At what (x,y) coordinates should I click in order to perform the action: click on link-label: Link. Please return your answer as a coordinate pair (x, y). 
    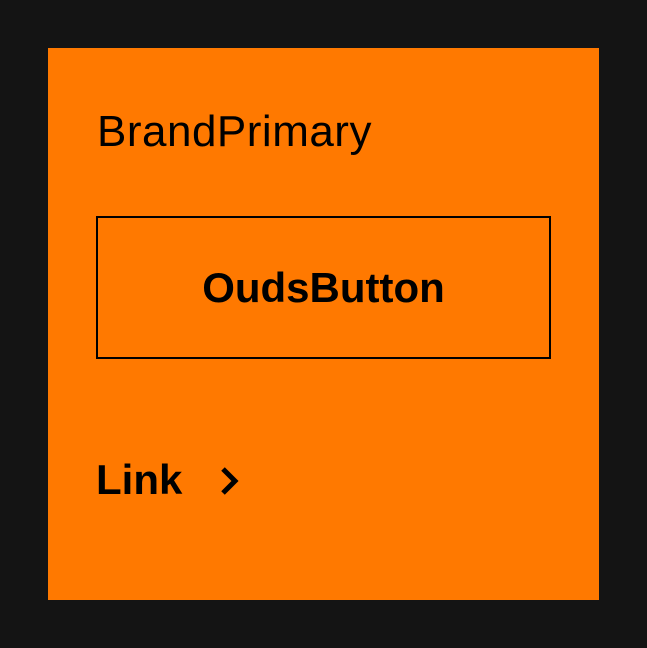
    Looking at the image, I should click on (139, 479).